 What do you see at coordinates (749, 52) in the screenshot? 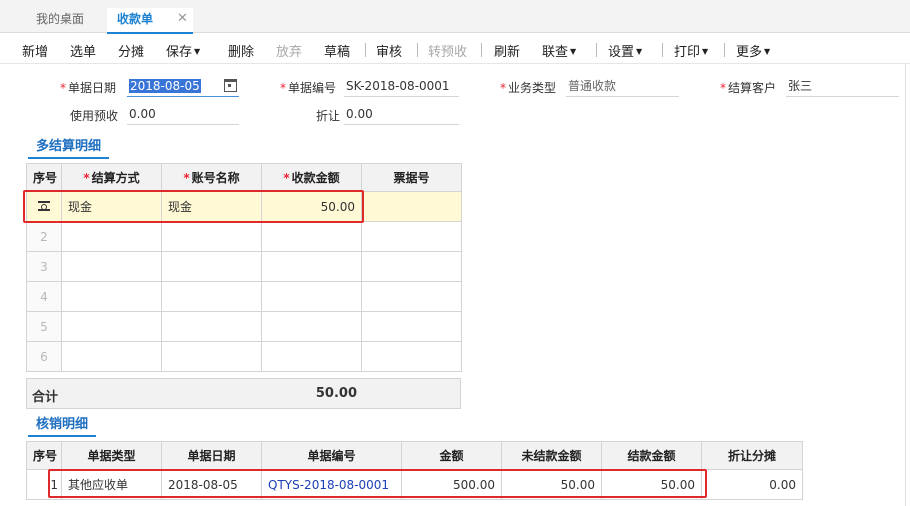
I see `more-label: 更多` at bounding box center [749, 52].